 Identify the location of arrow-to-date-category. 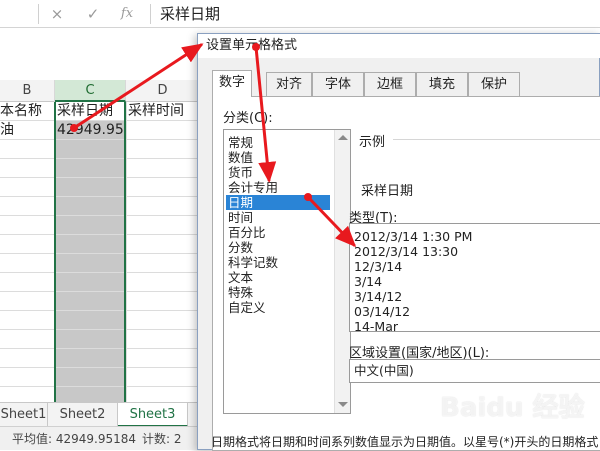
(265, 114).